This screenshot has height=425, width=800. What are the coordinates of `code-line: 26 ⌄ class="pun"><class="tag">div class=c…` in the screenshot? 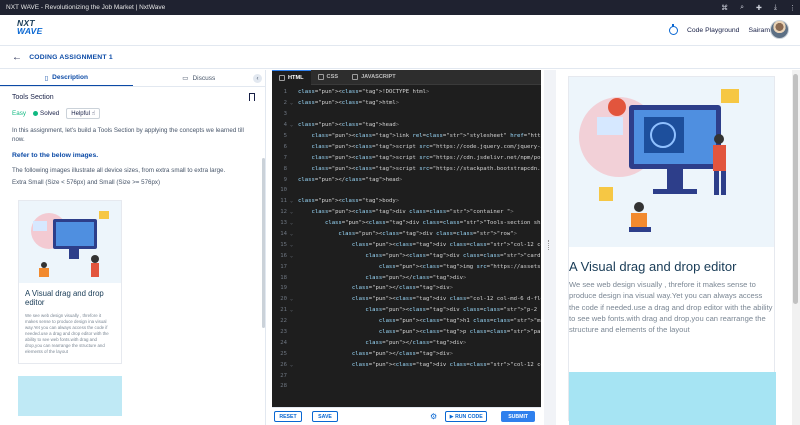 It's located at (406, 364).